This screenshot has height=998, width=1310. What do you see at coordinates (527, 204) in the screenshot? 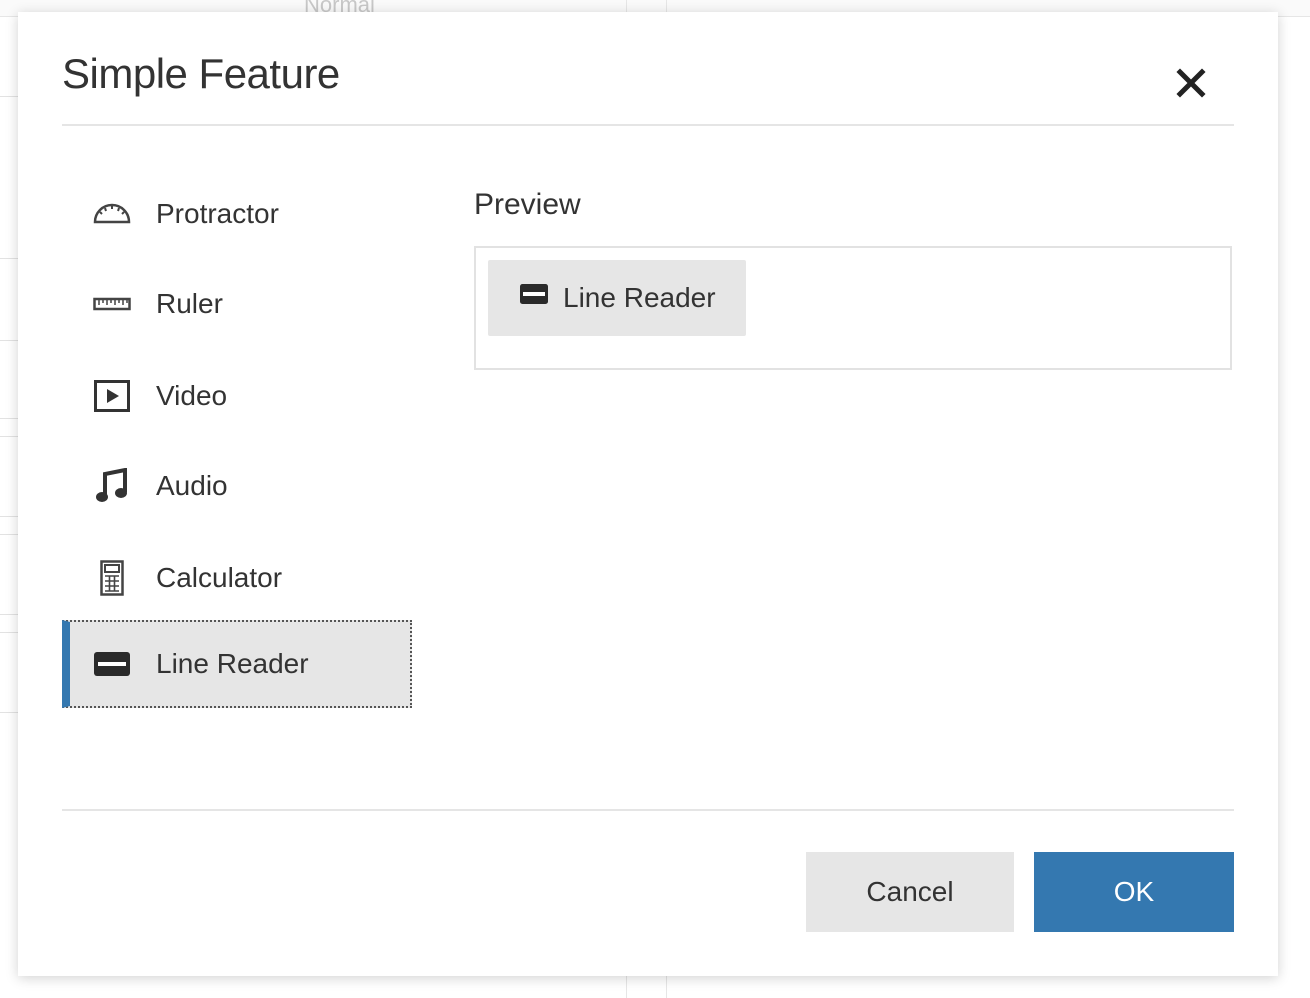
I see `preview-title: Preview` at bounding box center [527, 204].